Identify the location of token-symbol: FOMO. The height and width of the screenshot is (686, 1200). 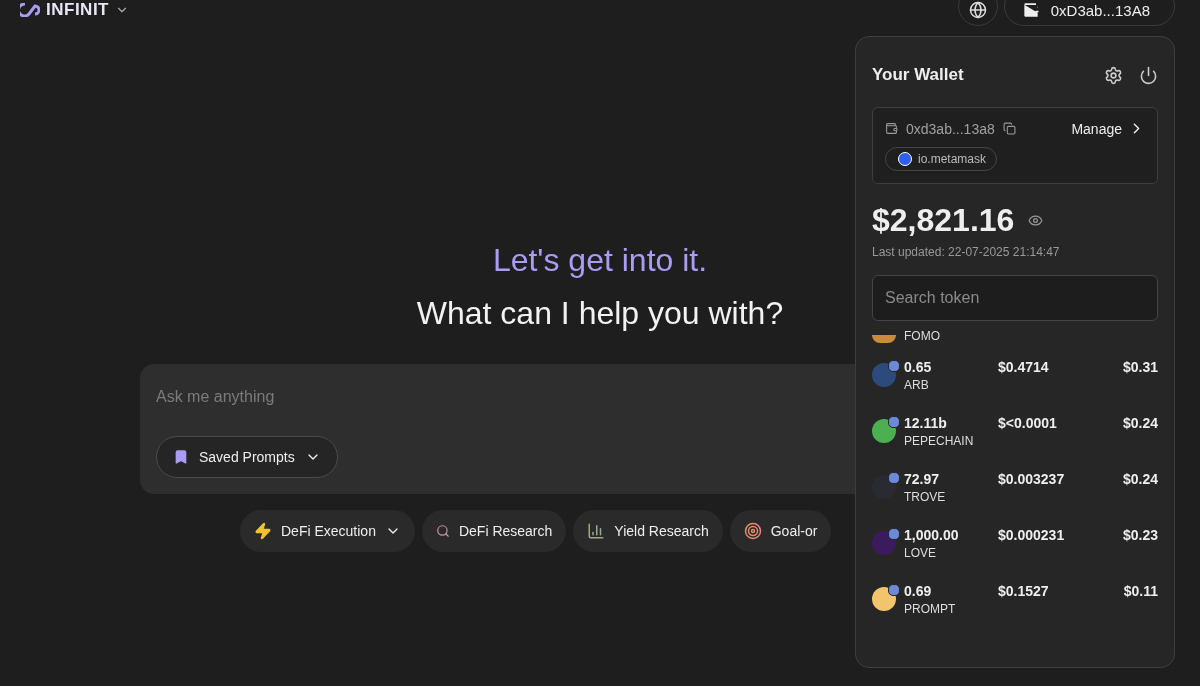
(922, 336).